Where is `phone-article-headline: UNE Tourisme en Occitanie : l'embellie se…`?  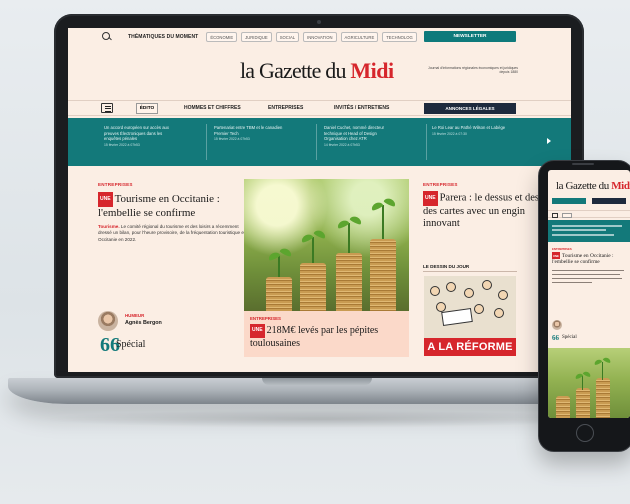 phone-article-headline: UNE Tourisme en Occitanie : l'embellie se… is located at coordinates (589, 259).